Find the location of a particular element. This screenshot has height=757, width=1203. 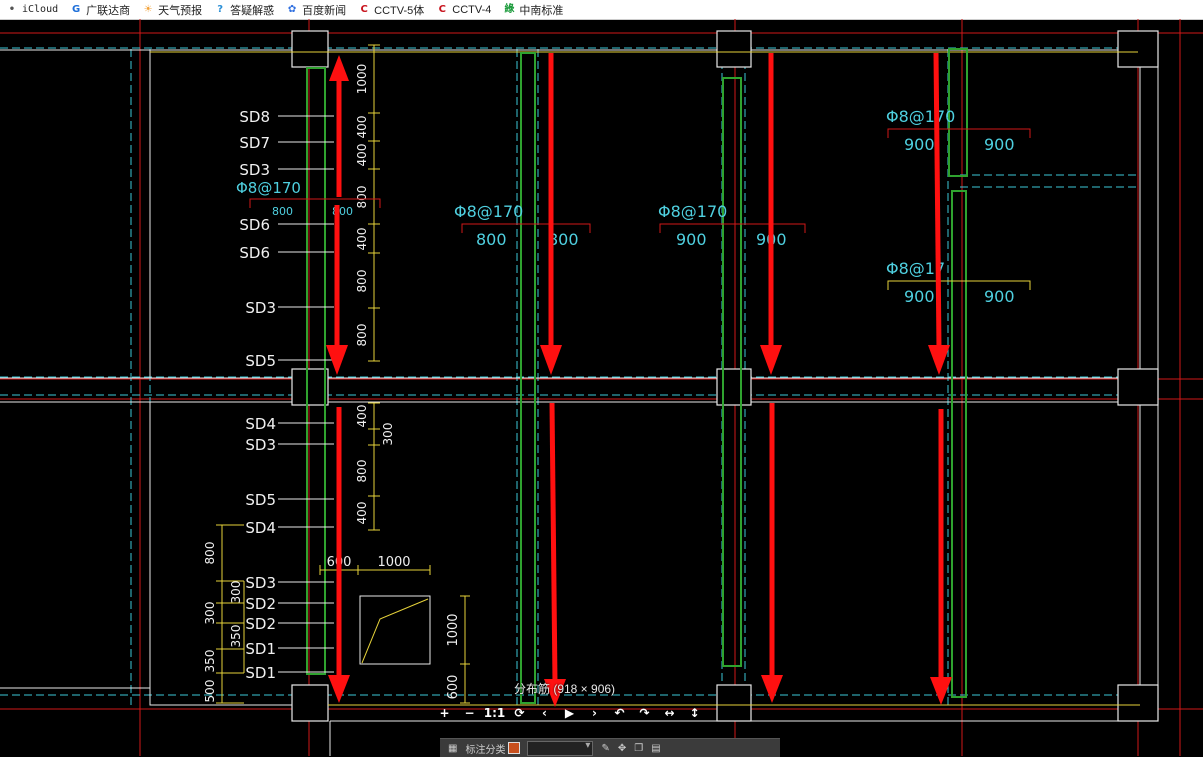

fit-width-button: ↔ is located at coordinates (669, 713).